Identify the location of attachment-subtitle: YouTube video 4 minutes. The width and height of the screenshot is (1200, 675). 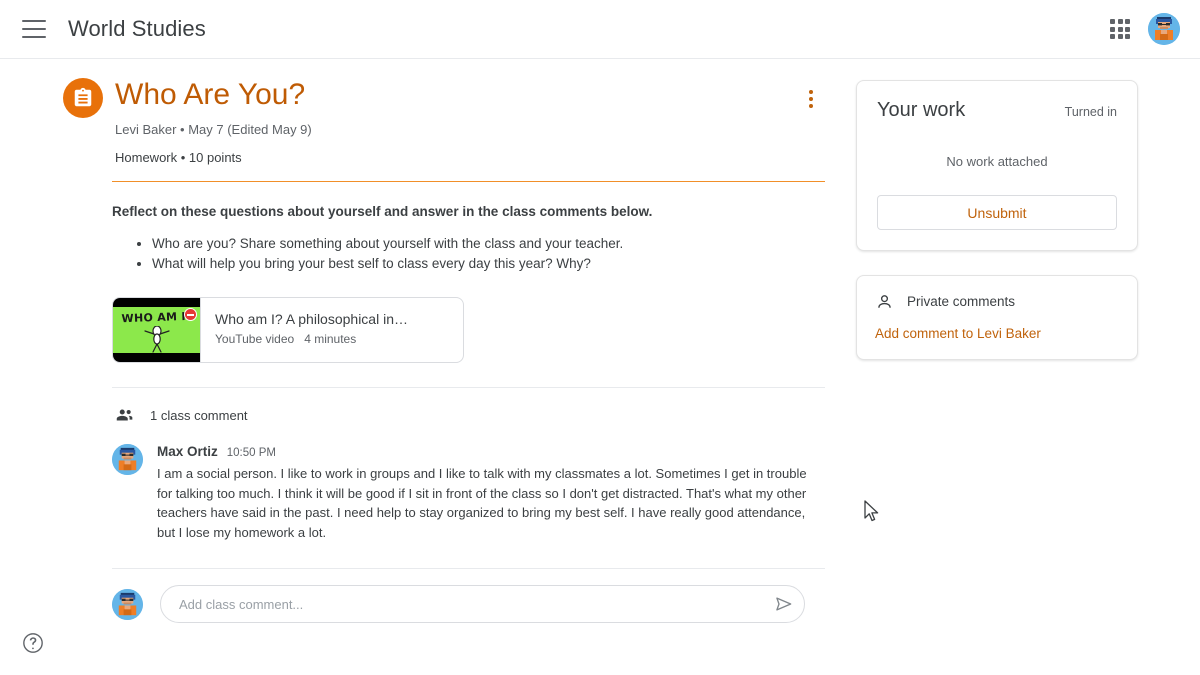
(311, 339).